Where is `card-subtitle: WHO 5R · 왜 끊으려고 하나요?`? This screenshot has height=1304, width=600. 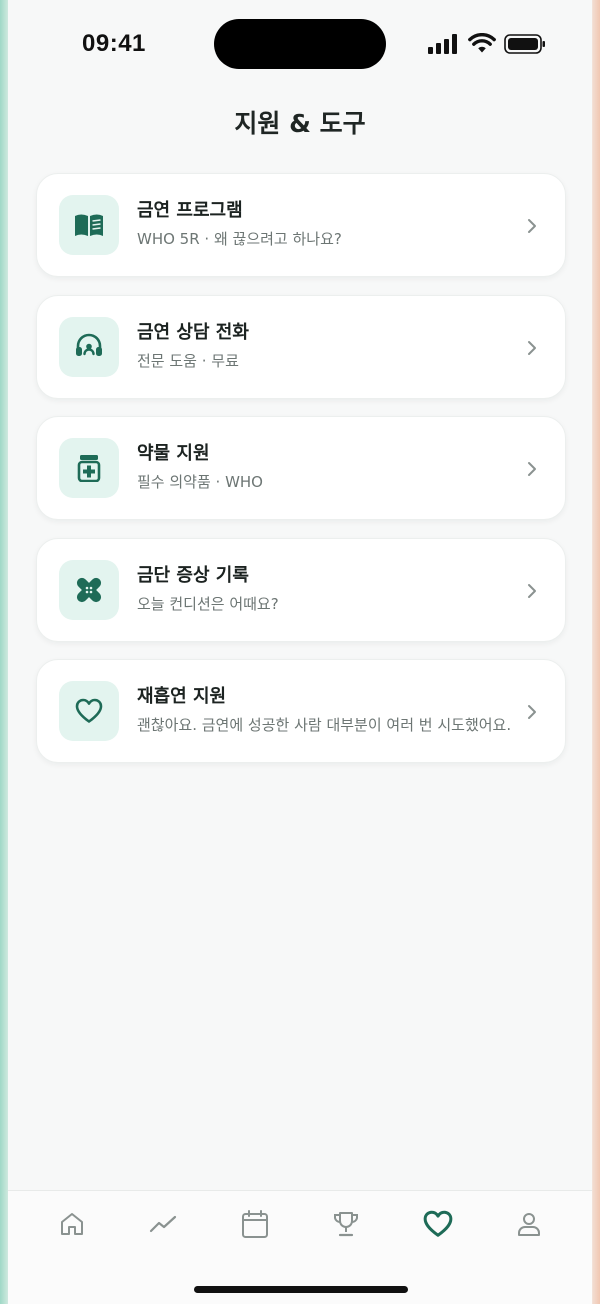
card-subtitle: WHO 5R · 왜 끊으려고 하나요? is located at coordinates (239, 239).